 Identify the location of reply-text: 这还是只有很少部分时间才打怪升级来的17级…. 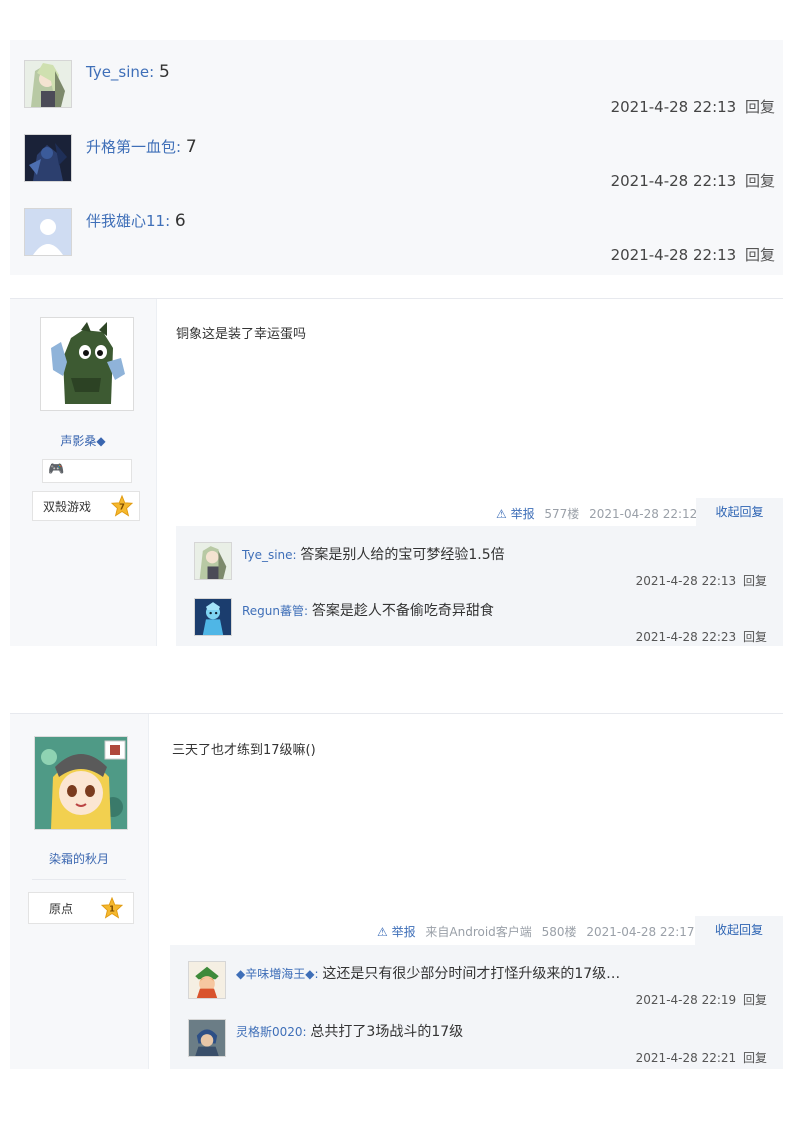
(471, 974).